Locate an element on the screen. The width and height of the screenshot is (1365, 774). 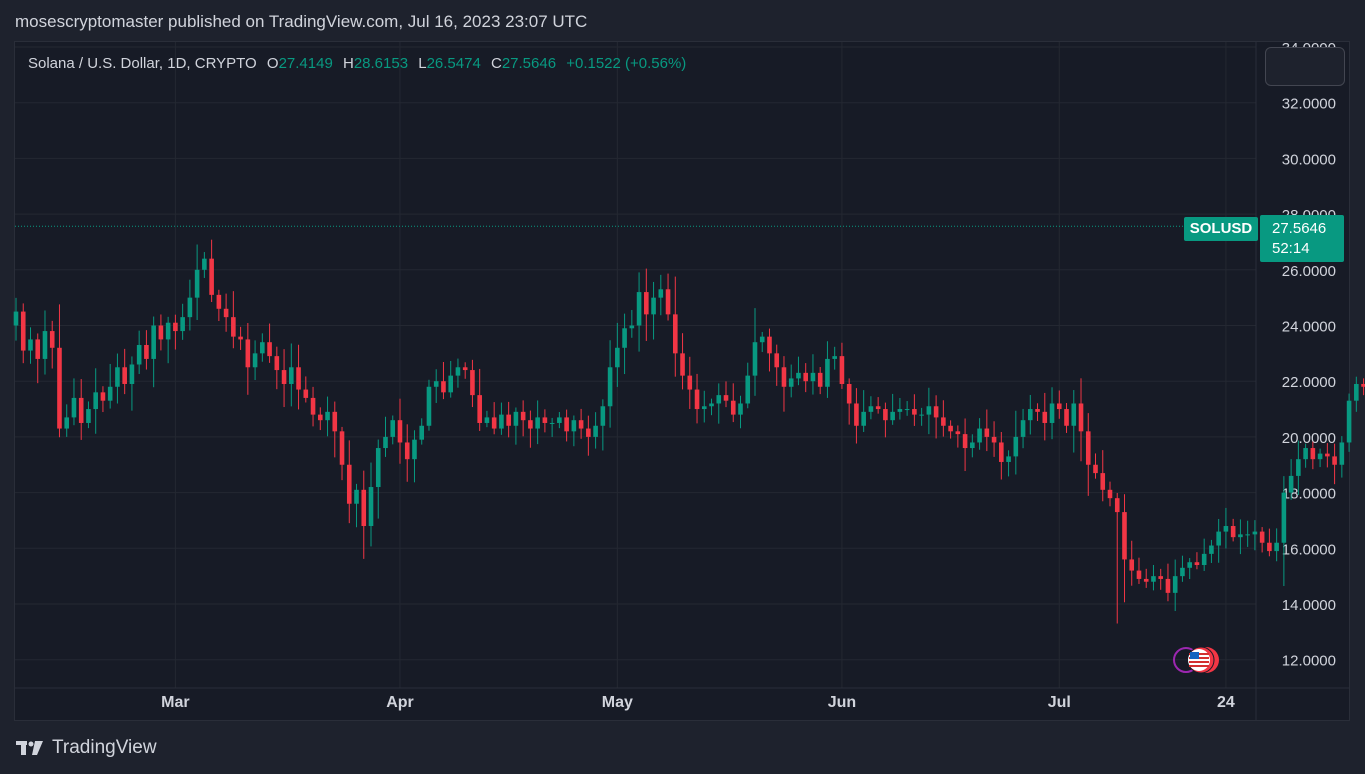
x-tick-label: Jun is located at coordinates (842, 702).